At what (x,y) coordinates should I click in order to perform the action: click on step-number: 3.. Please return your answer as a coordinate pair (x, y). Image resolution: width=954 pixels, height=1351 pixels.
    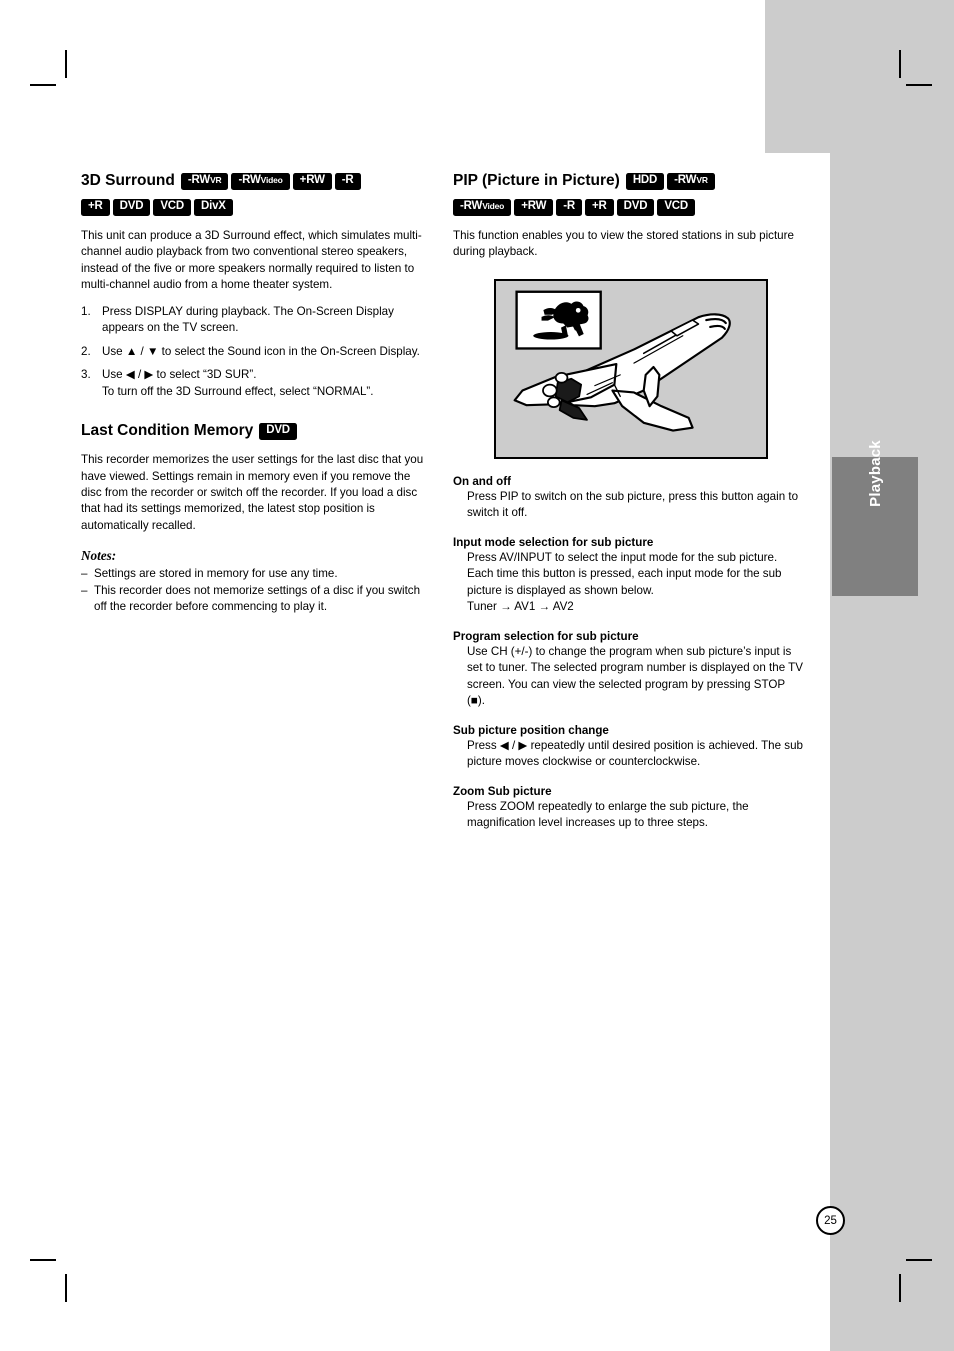
    Looking at the image, I should click on (86, 375).